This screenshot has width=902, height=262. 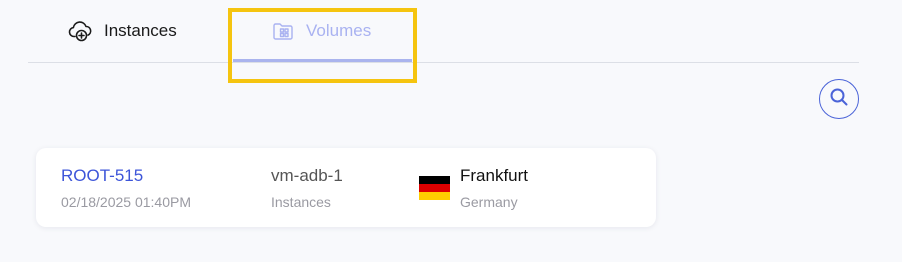 What do you see at coordinates (301, 202) in the screenshot?
I see `vm-type: Instances` at bounding box center [301, 202].